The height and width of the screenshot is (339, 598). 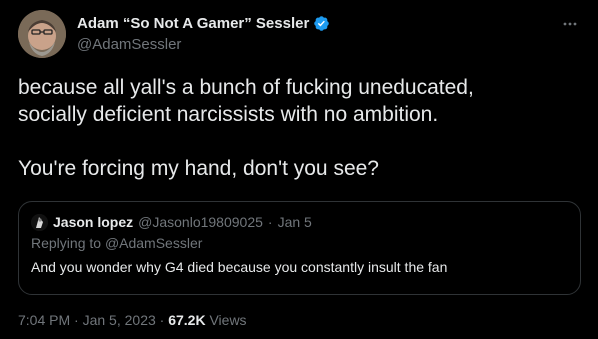 What do you see at coordinates (44, 320) in the screenshot?
I see `tweet-time: 7:04 PM` at bounding box center [44, 320].